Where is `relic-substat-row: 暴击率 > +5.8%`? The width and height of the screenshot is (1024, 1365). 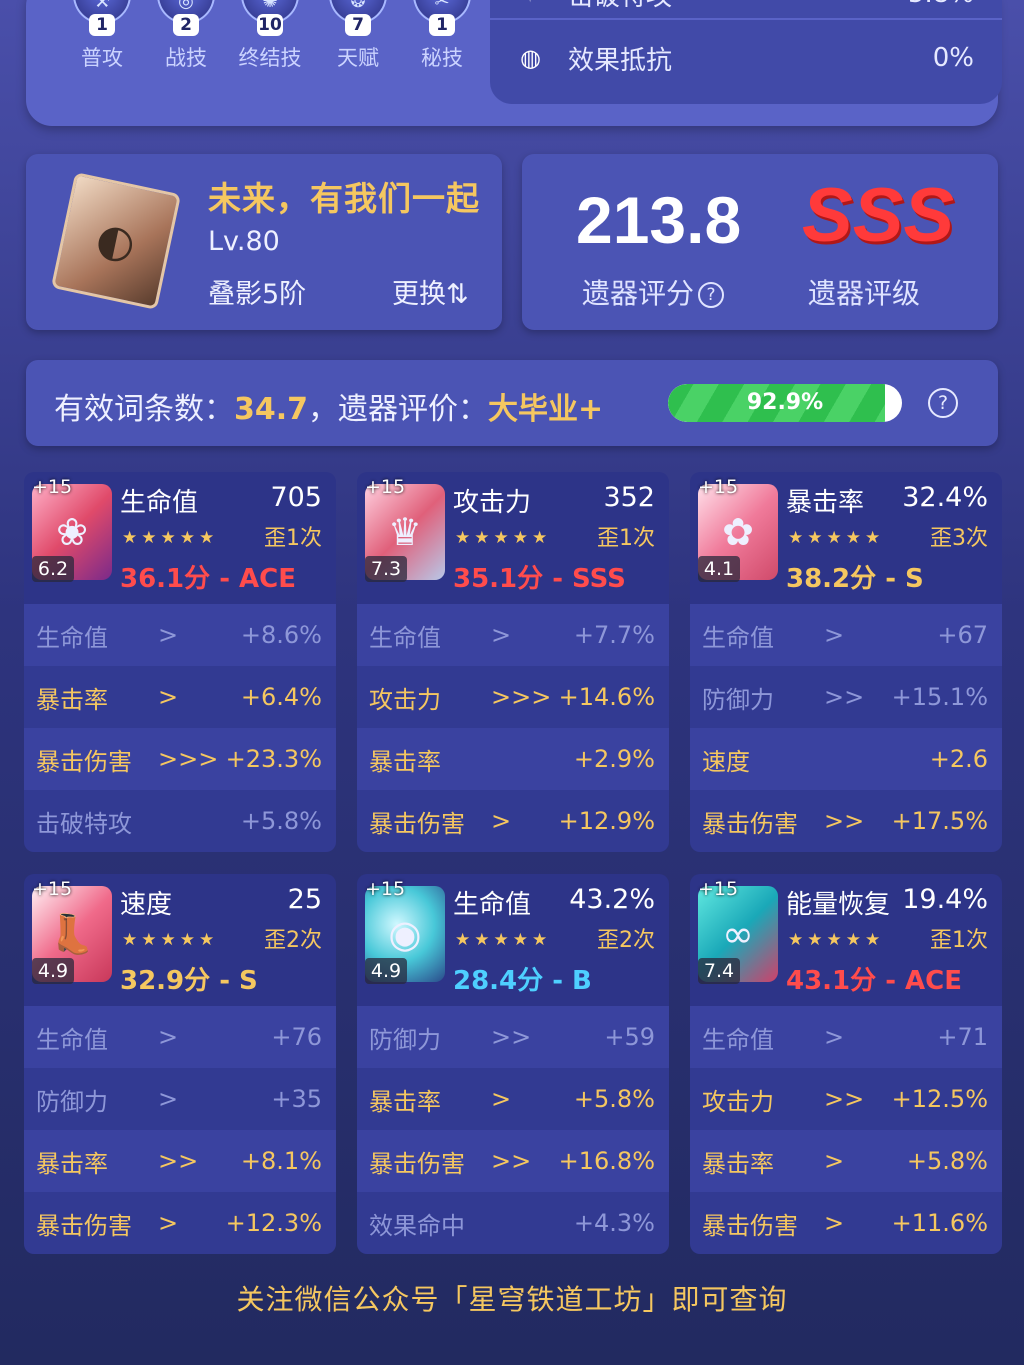
relic-substat-row: 暴击率 > +5.8% is located at coordinates (846, 1161).